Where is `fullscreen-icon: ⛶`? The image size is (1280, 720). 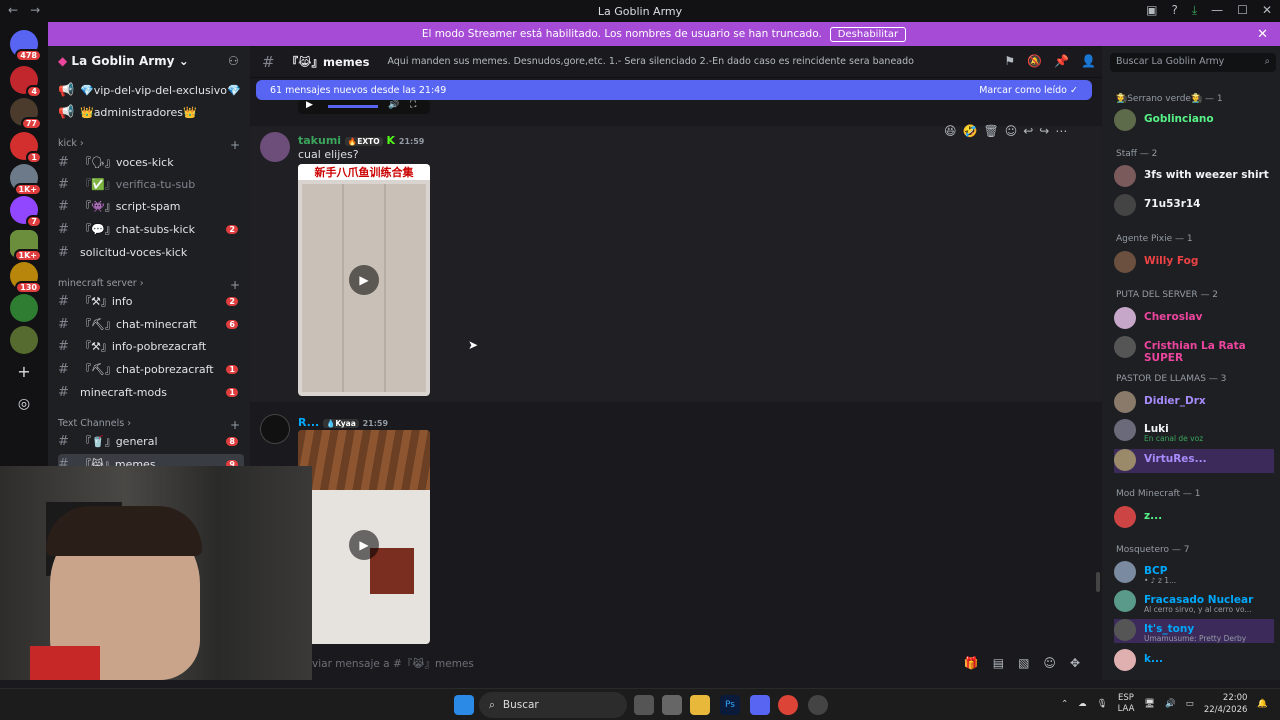 fullscreen-icon: ⛶ is located at coordinates (413, 105).